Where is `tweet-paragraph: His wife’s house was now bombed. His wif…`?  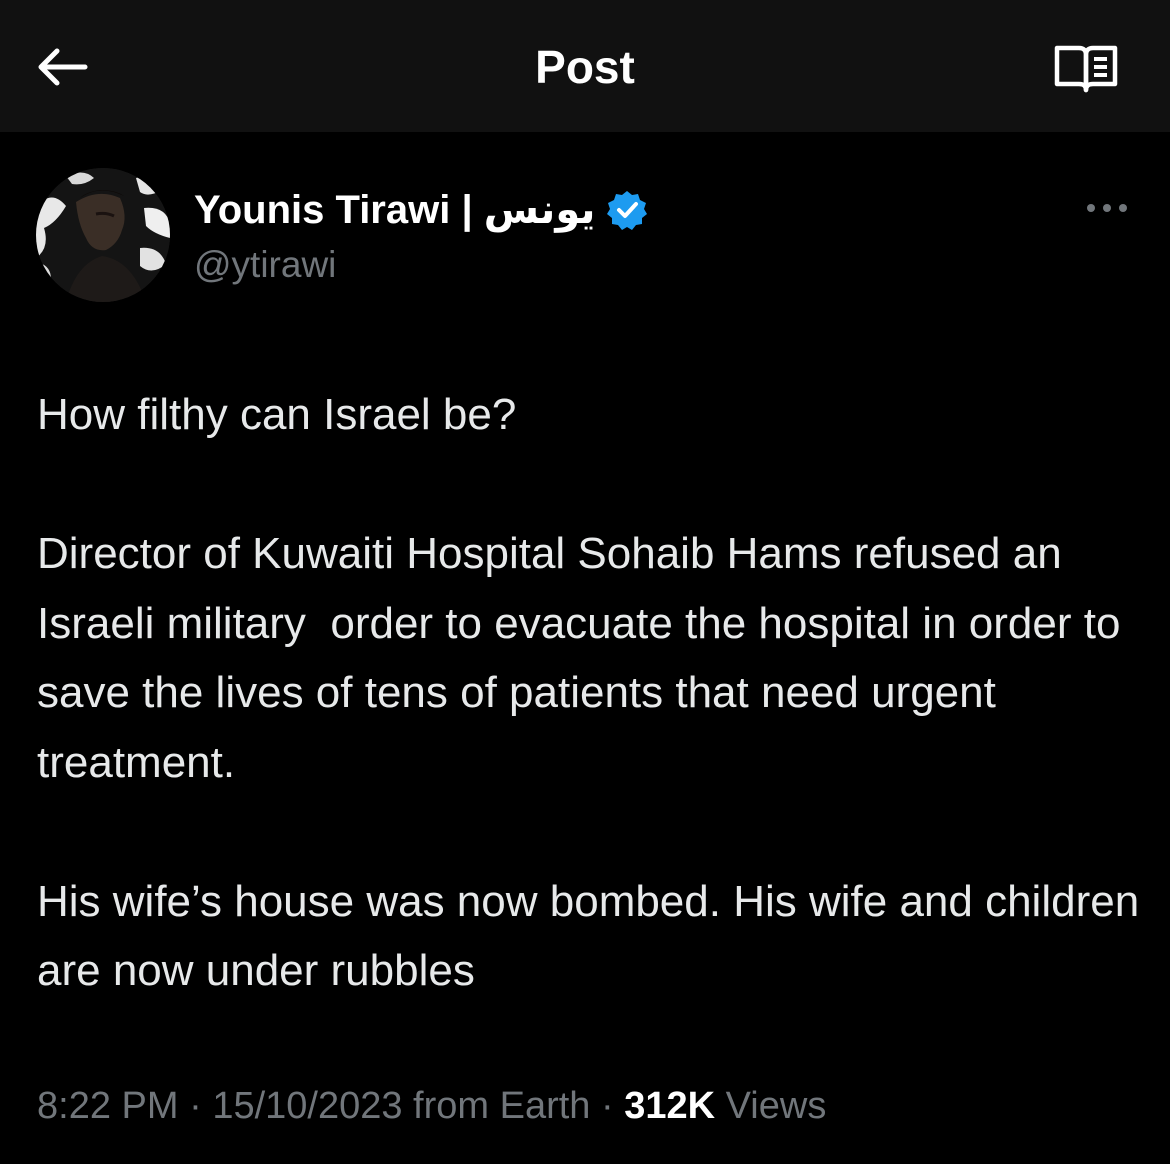 tweet-paragraph: His wife’s house was now bombed. His wif… is located at coordinates (594, 936).